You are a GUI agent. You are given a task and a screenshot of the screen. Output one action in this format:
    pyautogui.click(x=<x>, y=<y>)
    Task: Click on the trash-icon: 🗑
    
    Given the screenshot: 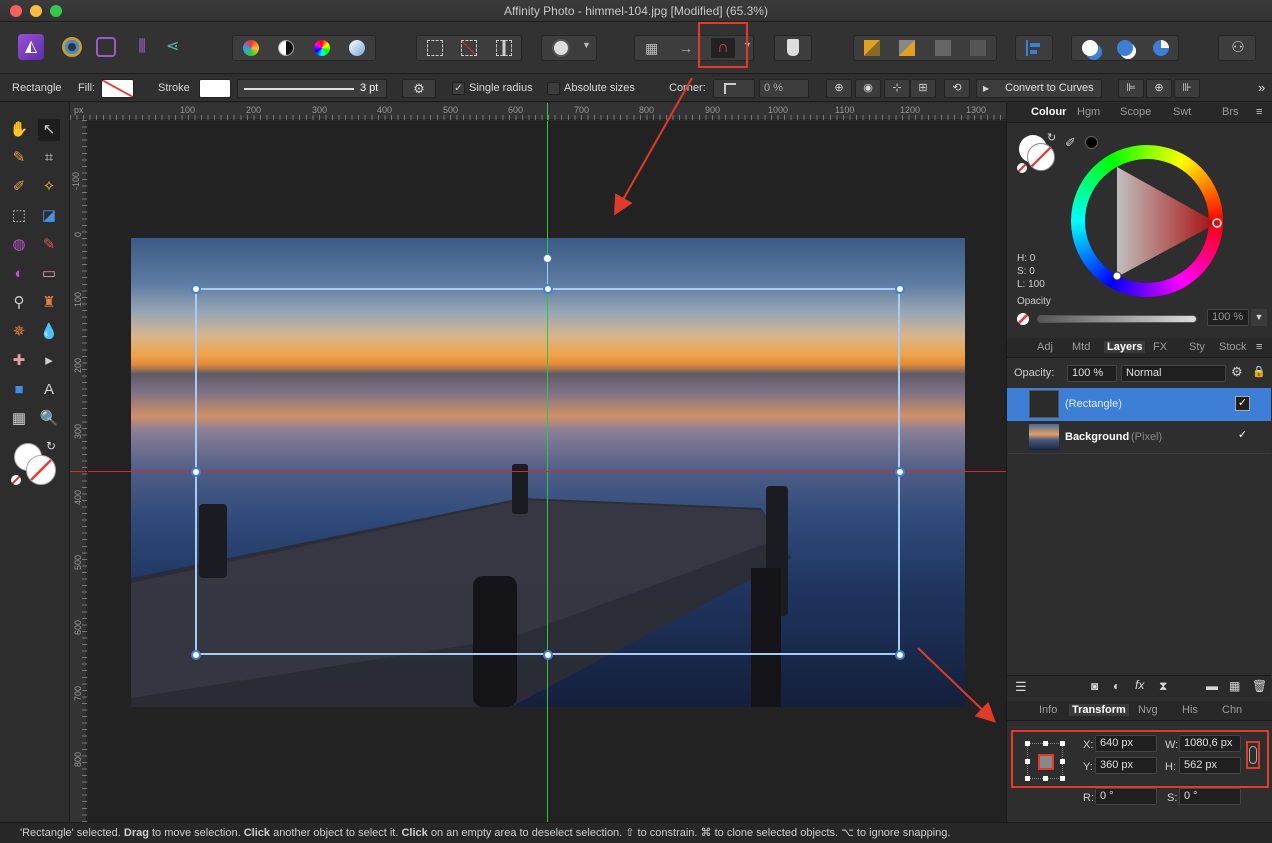 What is the action you would take?
    pyautogui.click(x=1259, y=686)
    